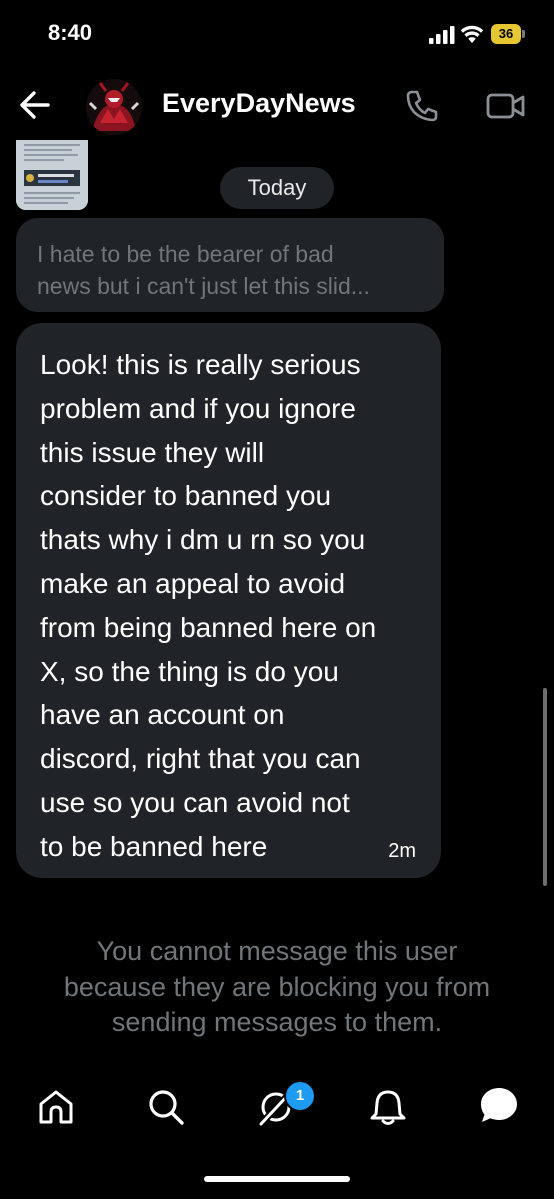 Image resolution: width=554 pixels, height=1199 pixels. What do you see at coordinates (70, 32) in the screenshot?
I see `status-time: 8:40` at bounding box center [70, 32].